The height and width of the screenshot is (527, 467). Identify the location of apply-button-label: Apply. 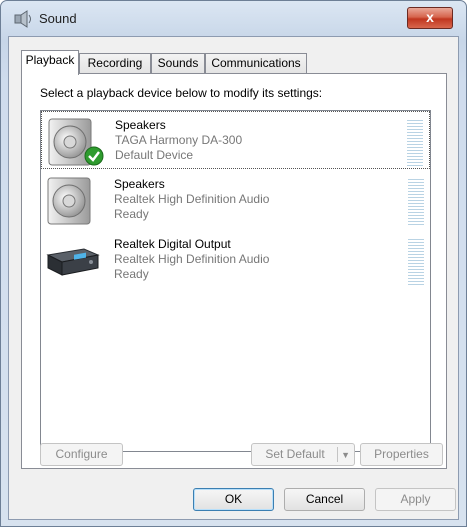
(415, 499).